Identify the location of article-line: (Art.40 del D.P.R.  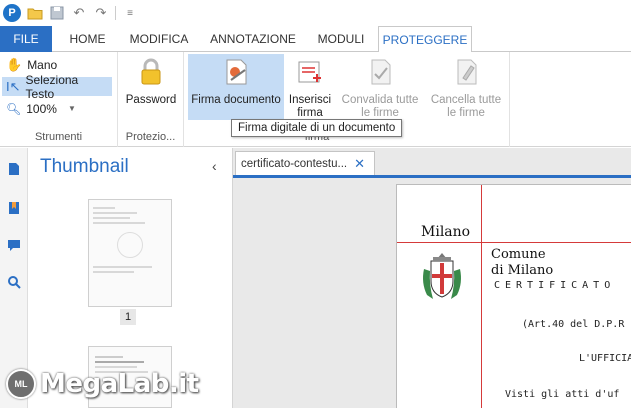
(573, 324).